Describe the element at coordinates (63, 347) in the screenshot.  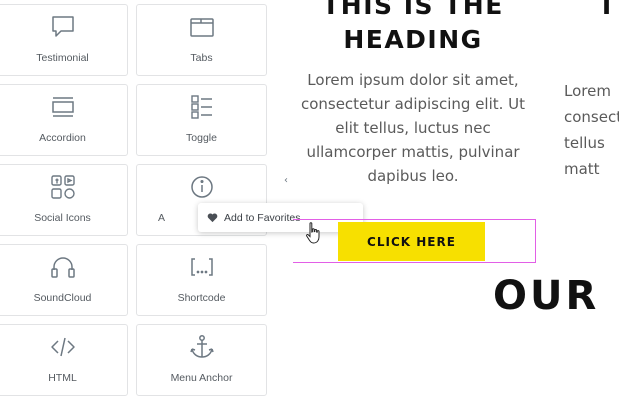
I see `html-icon` at that location.